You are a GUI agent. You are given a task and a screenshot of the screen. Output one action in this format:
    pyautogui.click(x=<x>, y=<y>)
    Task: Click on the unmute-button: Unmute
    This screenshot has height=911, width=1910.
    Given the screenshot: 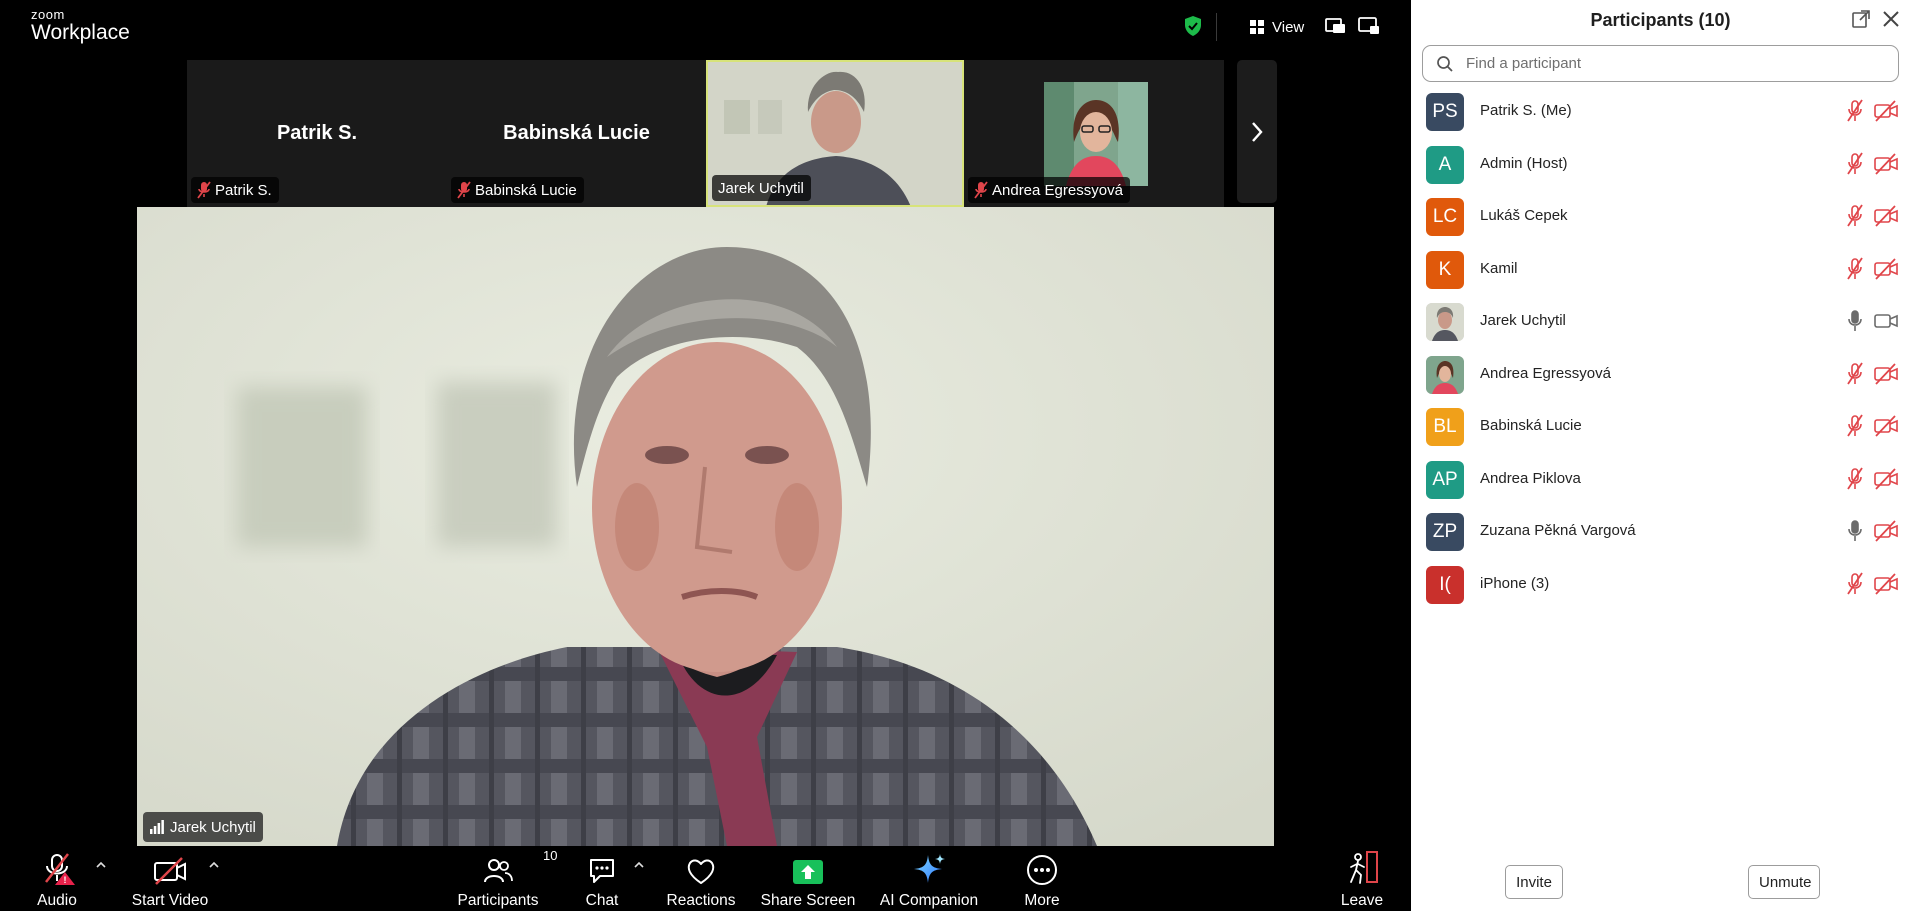 What is the action you would take?
    pyautogui.click(x=1784, y=882)
    